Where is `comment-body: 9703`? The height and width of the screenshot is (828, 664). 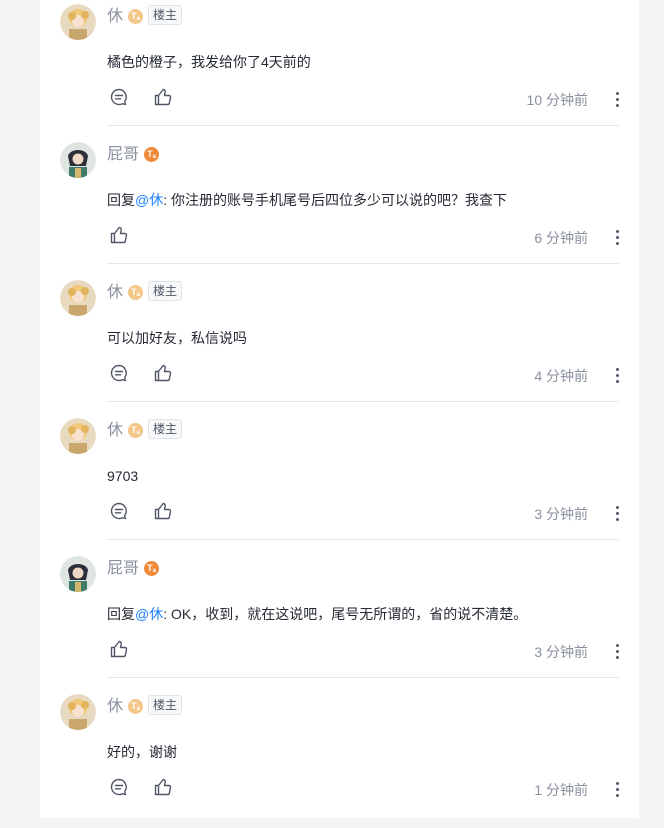 comment-body: 9703 is located at coordinates (123, 476).